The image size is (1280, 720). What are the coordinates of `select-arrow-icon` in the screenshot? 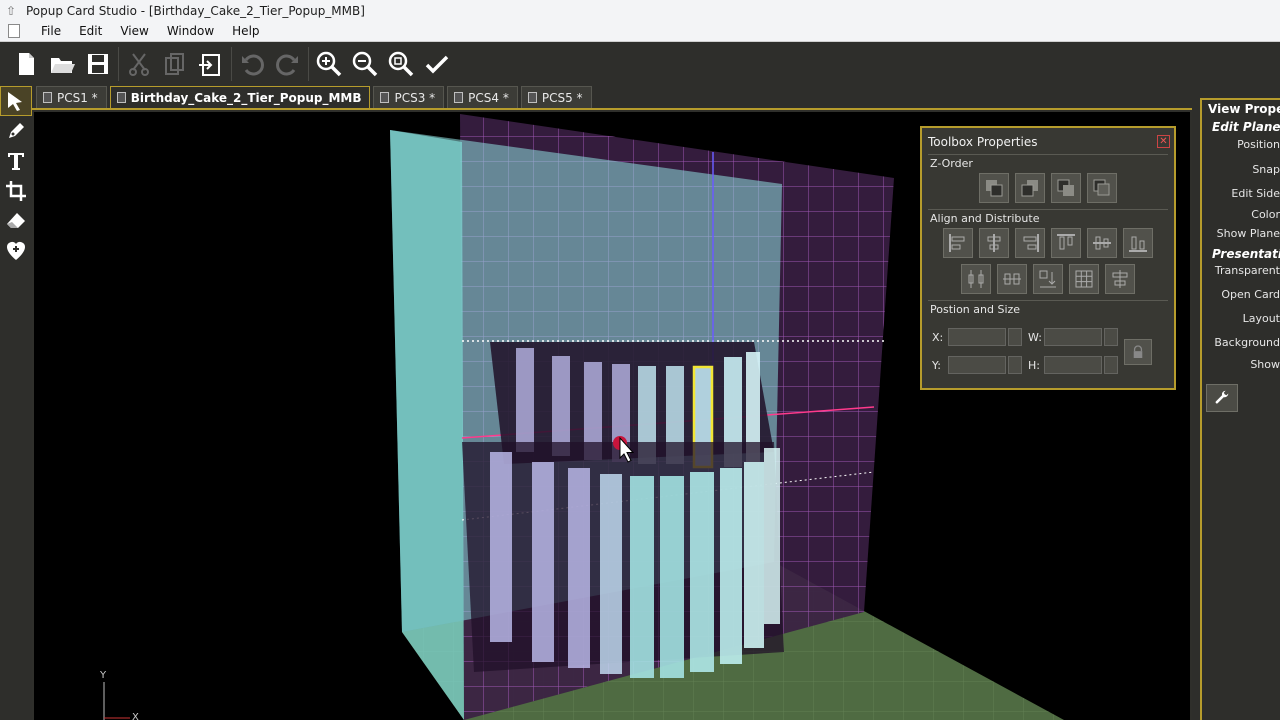 It's located at (15, 101).